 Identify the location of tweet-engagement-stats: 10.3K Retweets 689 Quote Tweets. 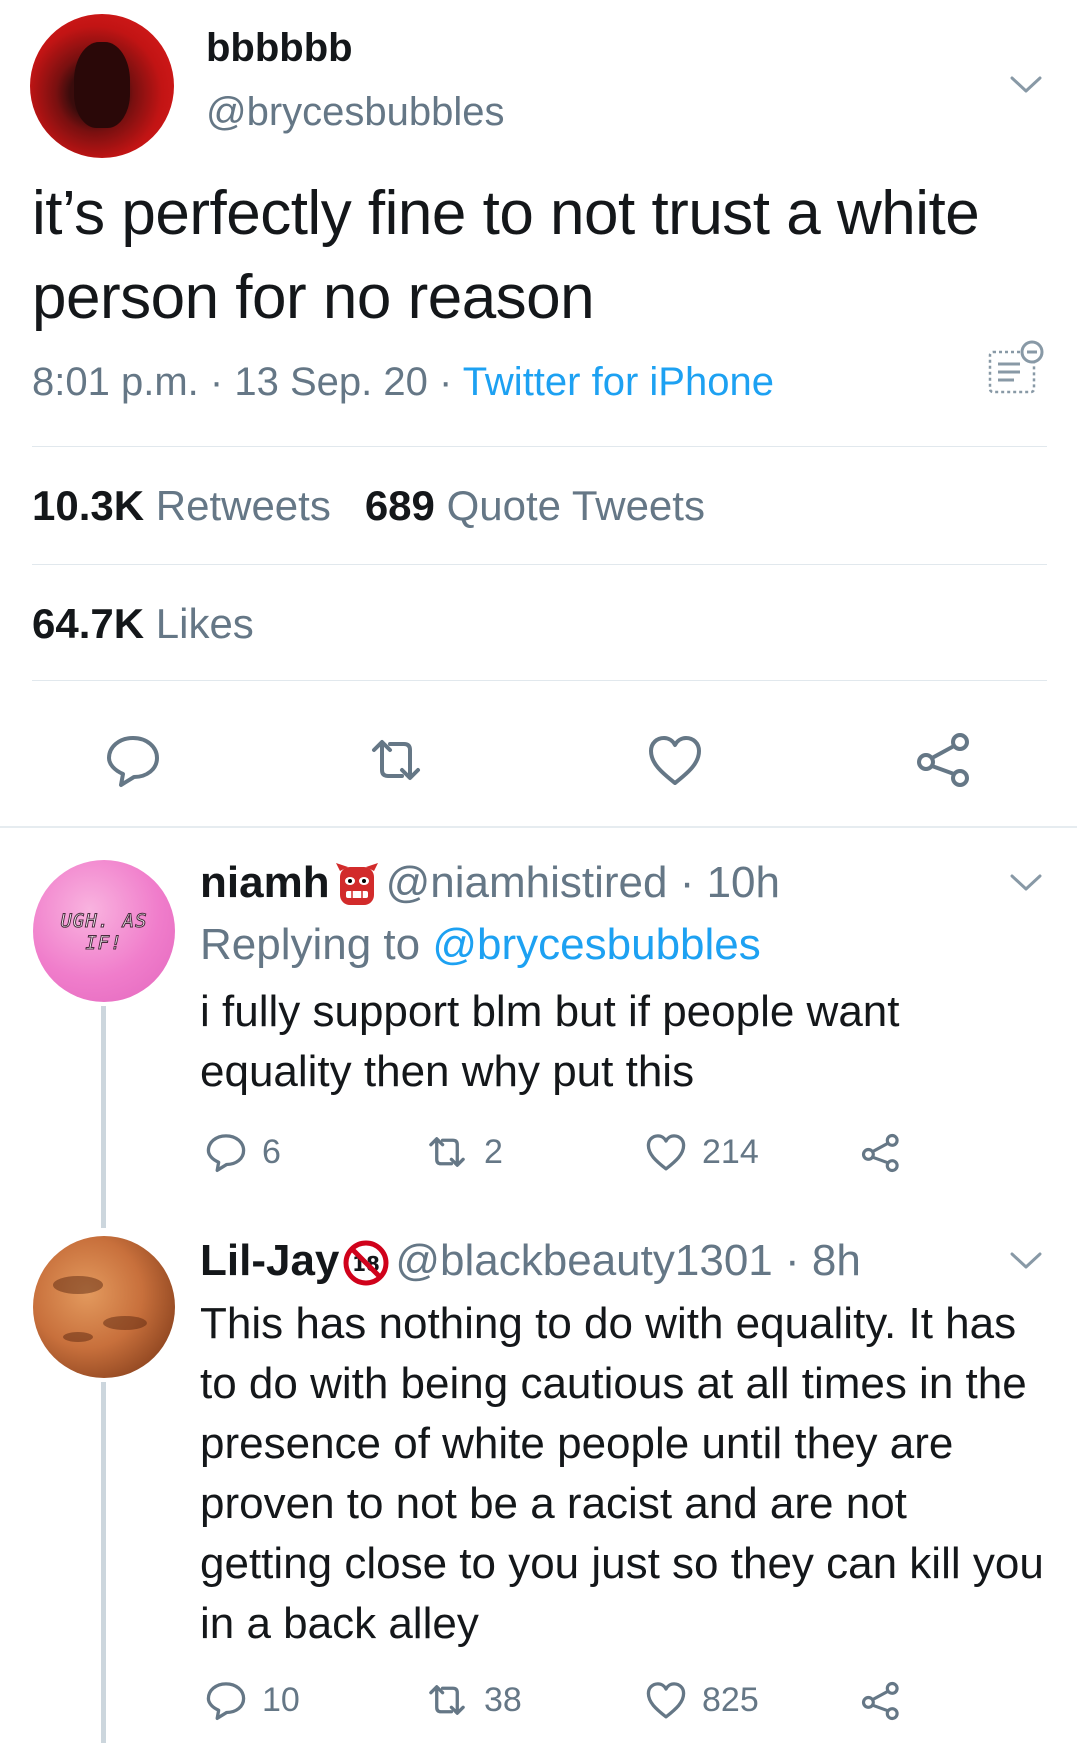
(368, 506).